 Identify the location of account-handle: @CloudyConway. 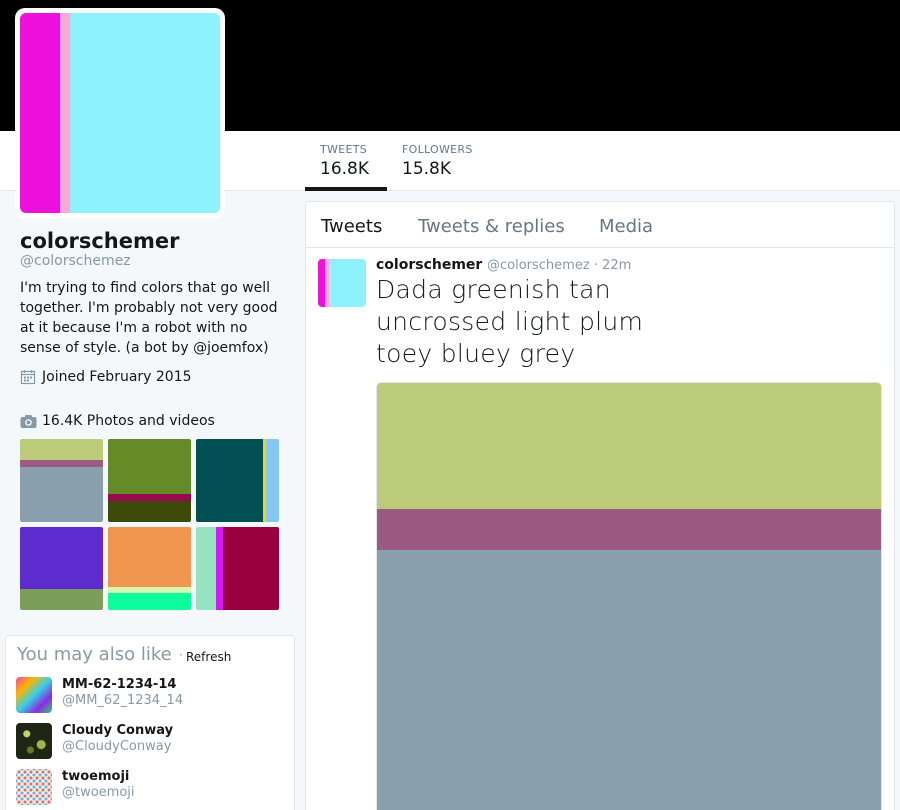
(116, 746).